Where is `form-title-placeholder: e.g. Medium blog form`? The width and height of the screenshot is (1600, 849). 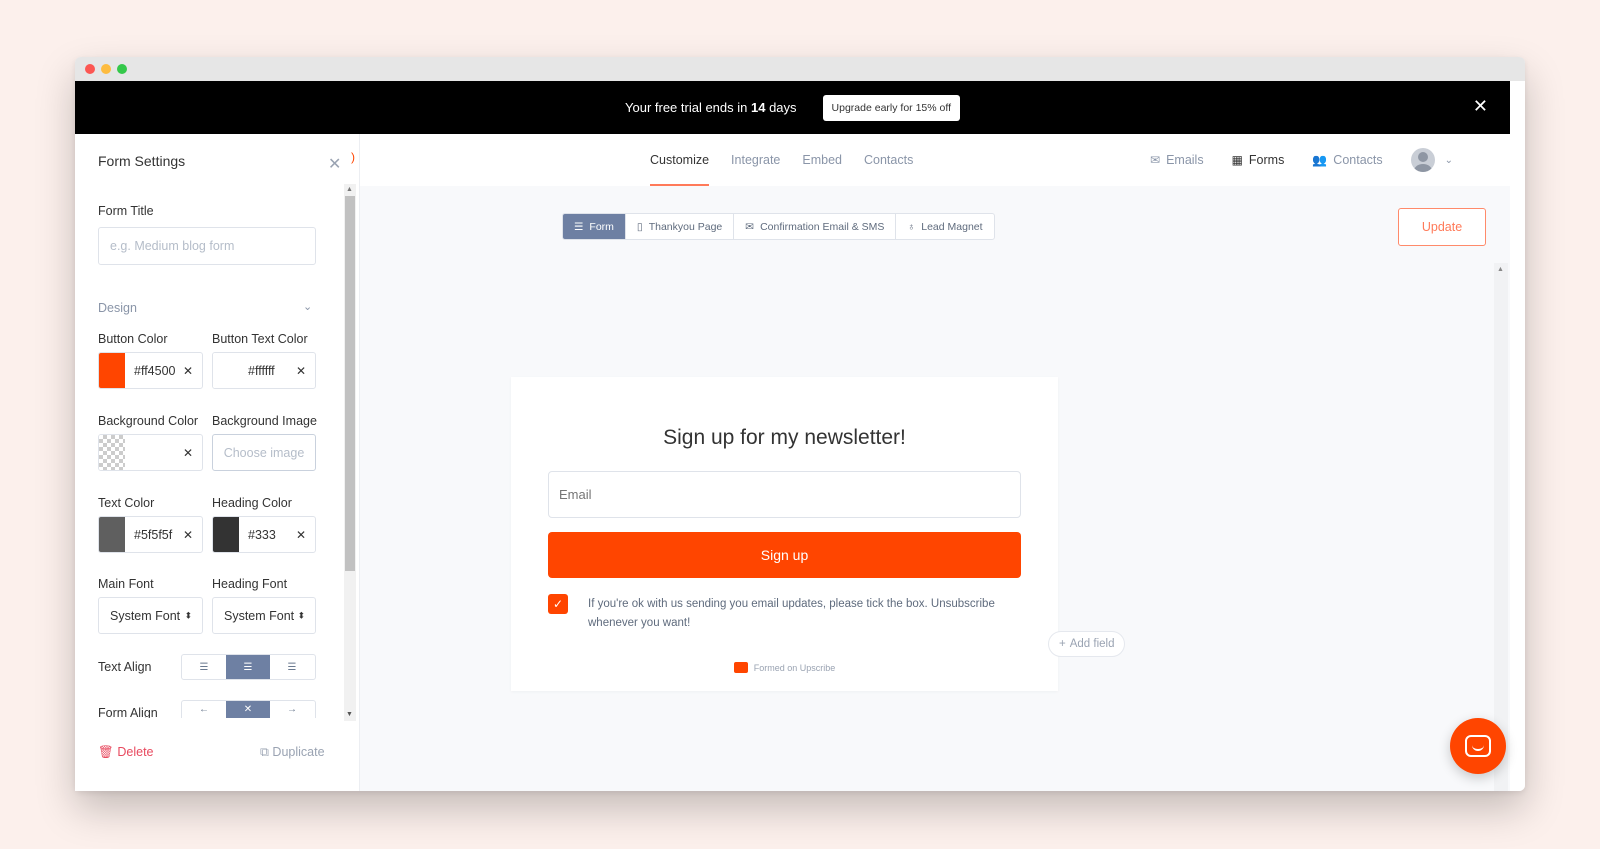 form-title-placeholder: e.g. Medium blog form is located at coordinates (172, 246).